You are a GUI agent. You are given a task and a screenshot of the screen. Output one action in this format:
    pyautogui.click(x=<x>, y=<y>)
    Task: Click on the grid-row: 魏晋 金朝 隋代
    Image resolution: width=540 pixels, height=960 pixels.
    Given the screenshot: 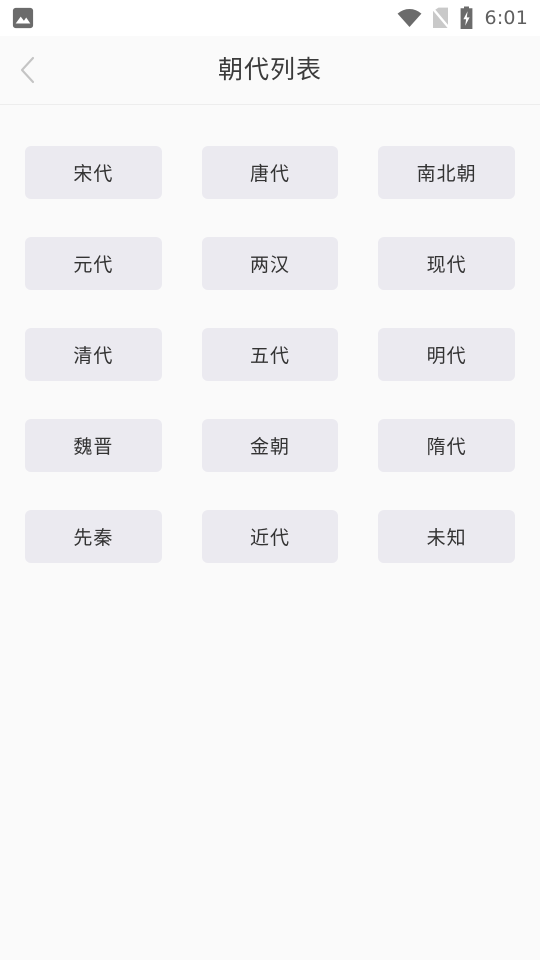 What is the action you would take?
    pyautogui.click(x=270, y=445)
    